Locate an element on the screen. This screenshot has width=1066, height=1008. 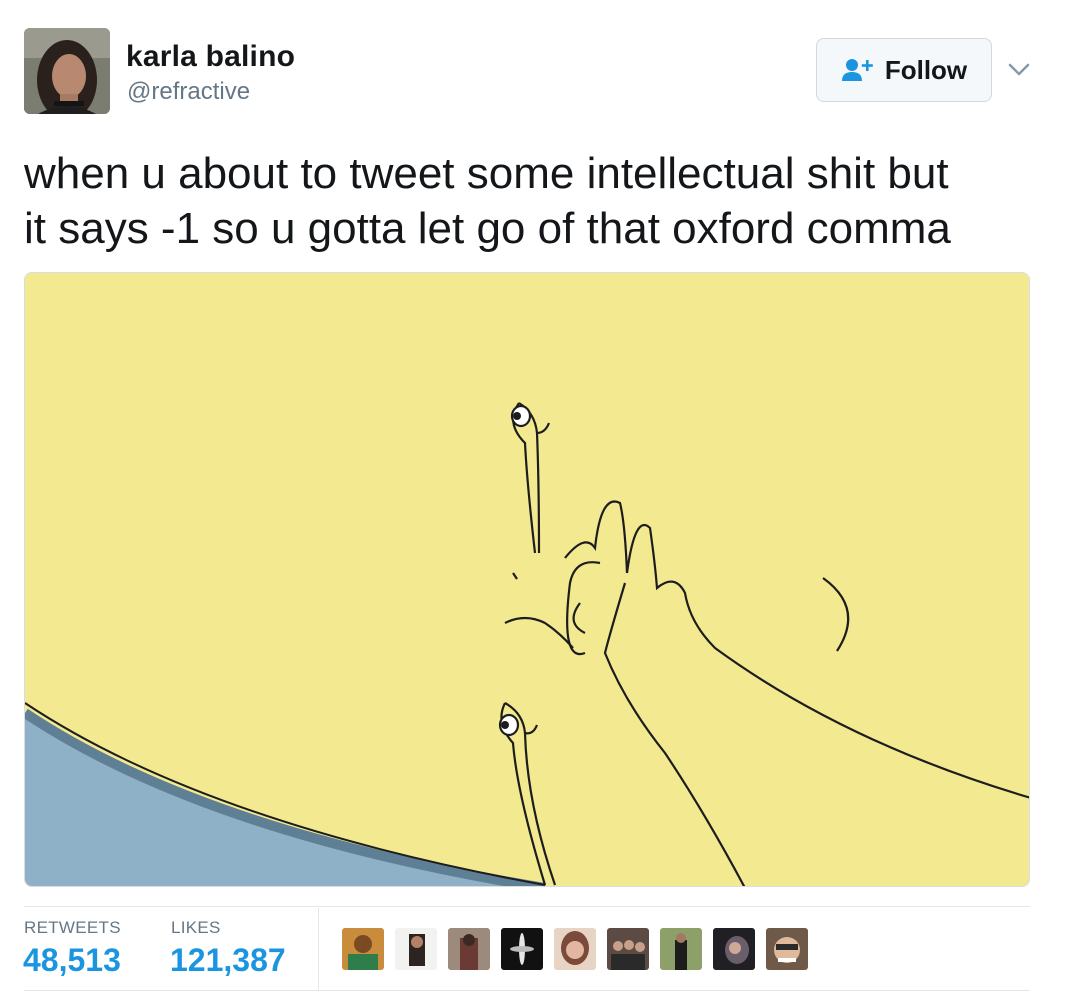
author-avatar is located at coordinates (67, 71).